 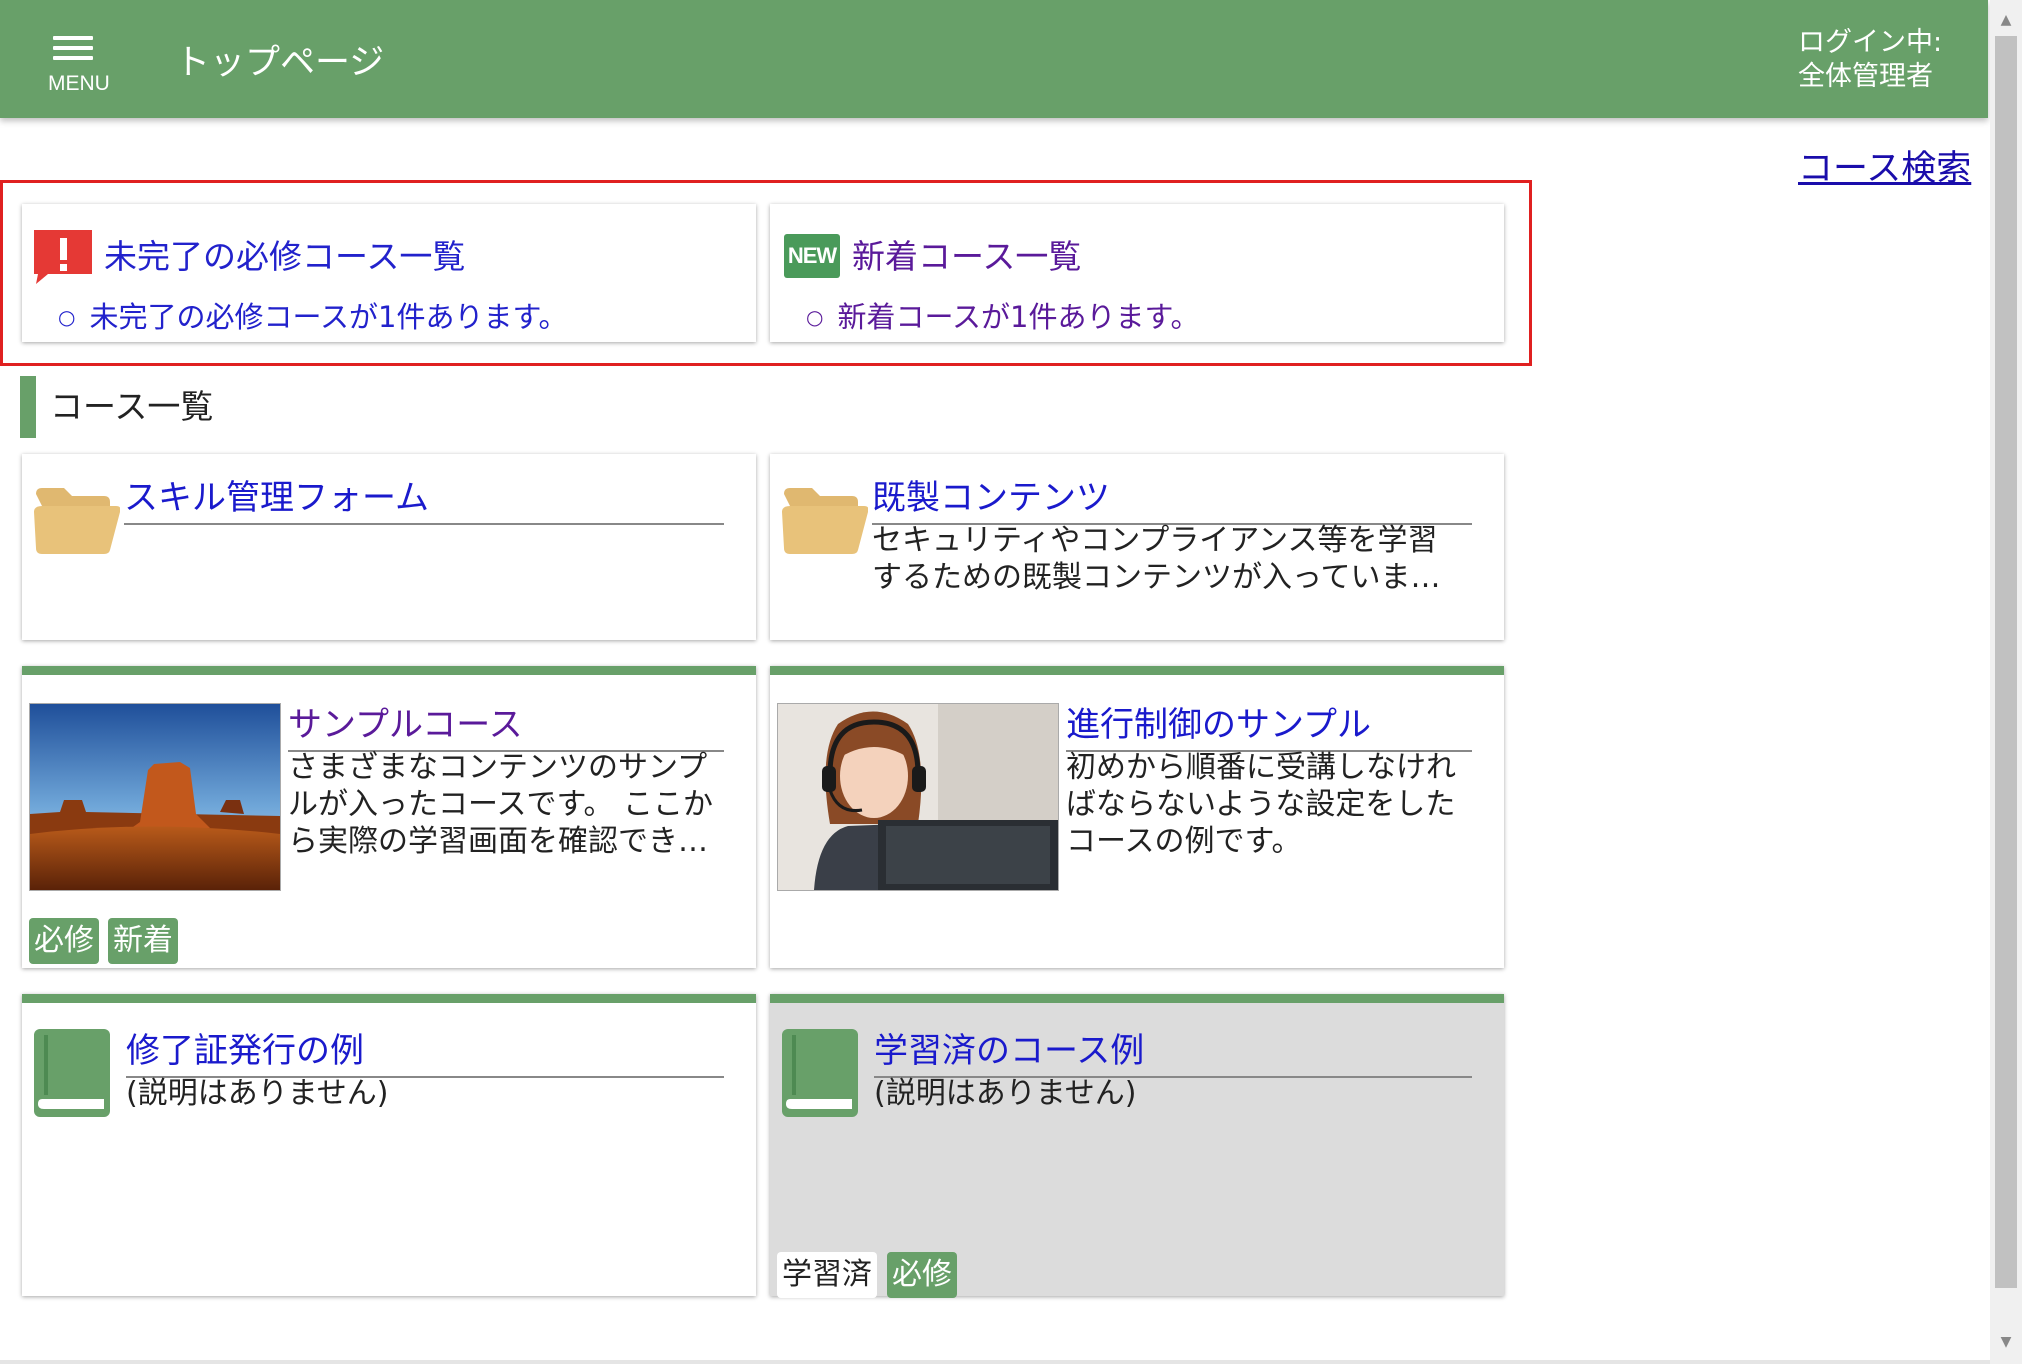 I want to click on desert-thumbnail, so click(x=155, y=797).